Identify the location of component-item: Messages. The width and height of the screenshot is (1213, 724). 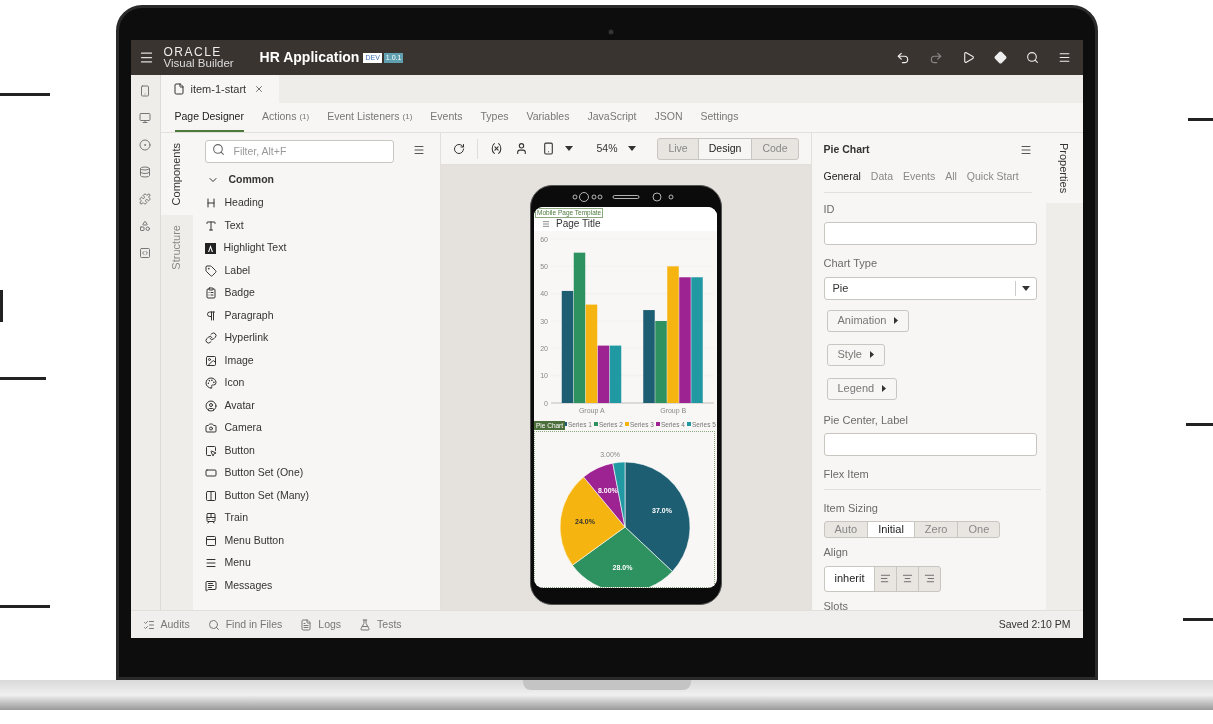
(316, 585).